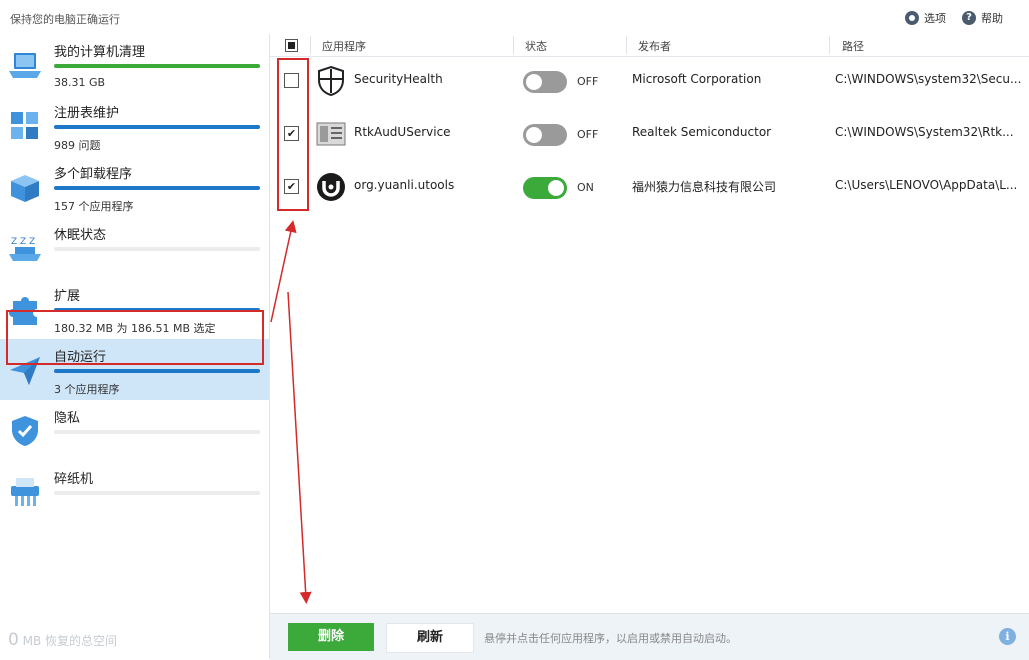 The height and width of the screenshot is (660, 1029). What do you see at coordinates (25, 431) in the screenshot?
I see `shield-icon` at bounding box center [25, 431].